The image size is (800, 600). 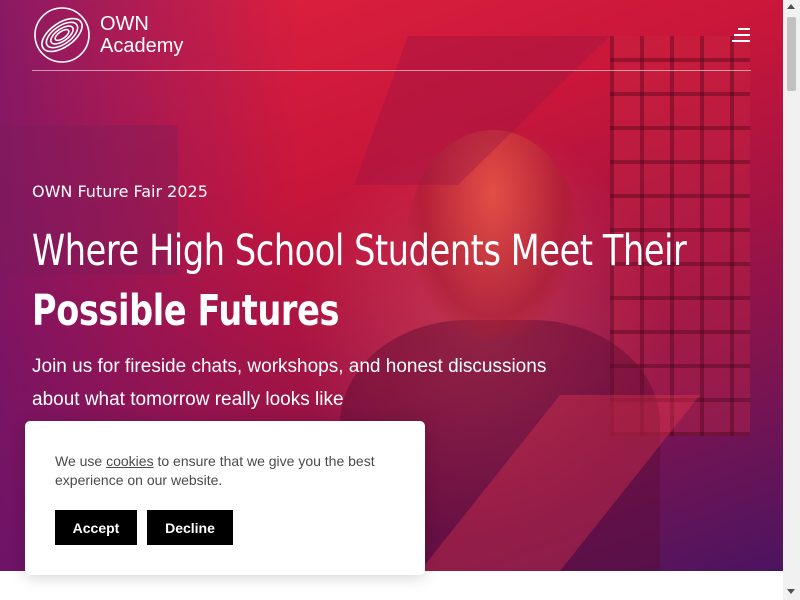 I want to click on hero-headline-line2: Possible Futures, so click(x=186, y=311).